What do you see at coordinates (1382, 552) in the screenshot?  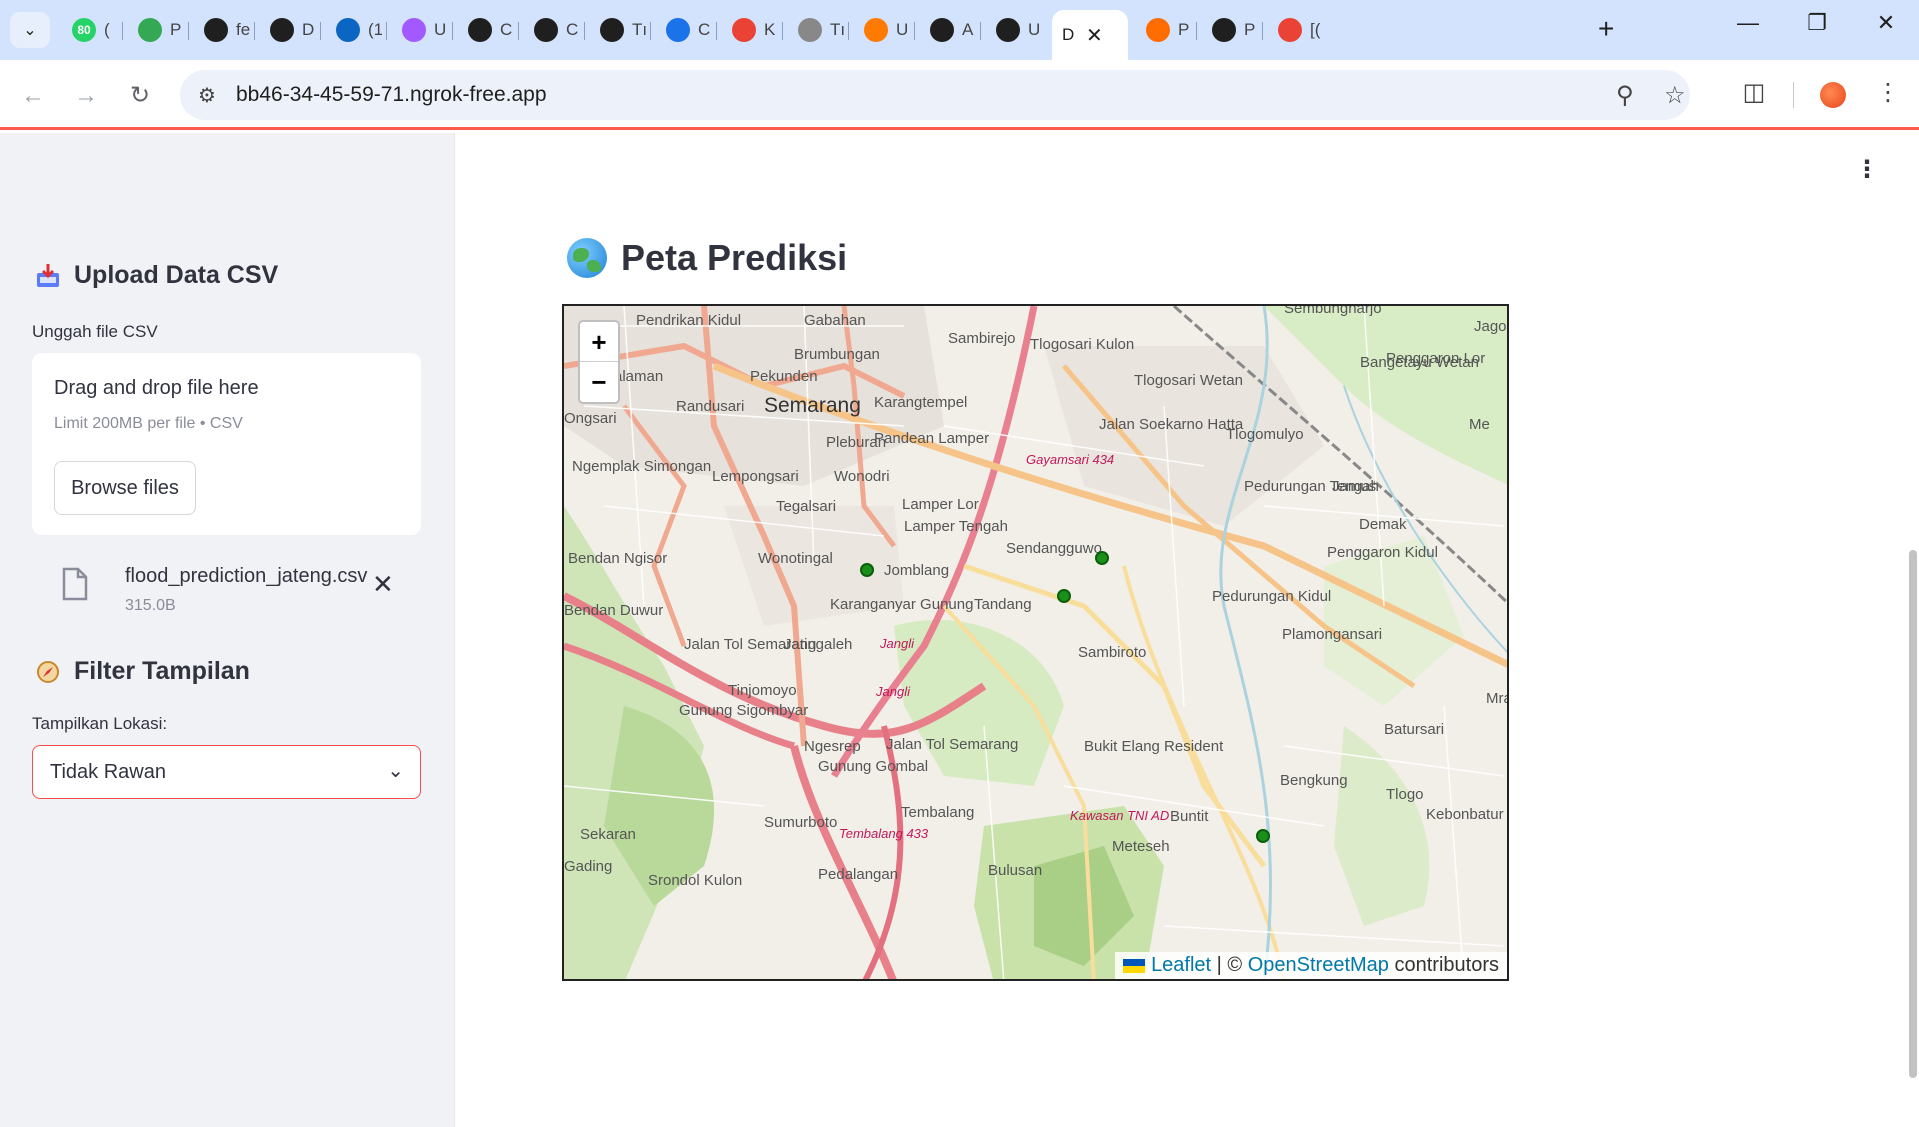 I see `map-place-label: Penggaron Kidul` at bounding box center [1382, 552].